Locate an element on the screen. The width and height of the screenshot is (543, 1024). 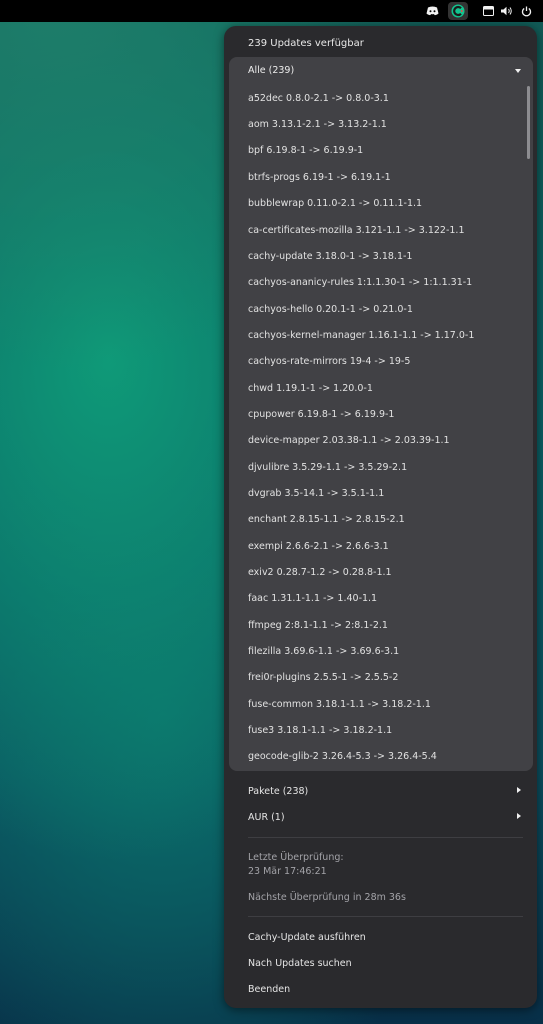
last-check-label: Letzte Überprüfung: is located at coordinates (296, 857).